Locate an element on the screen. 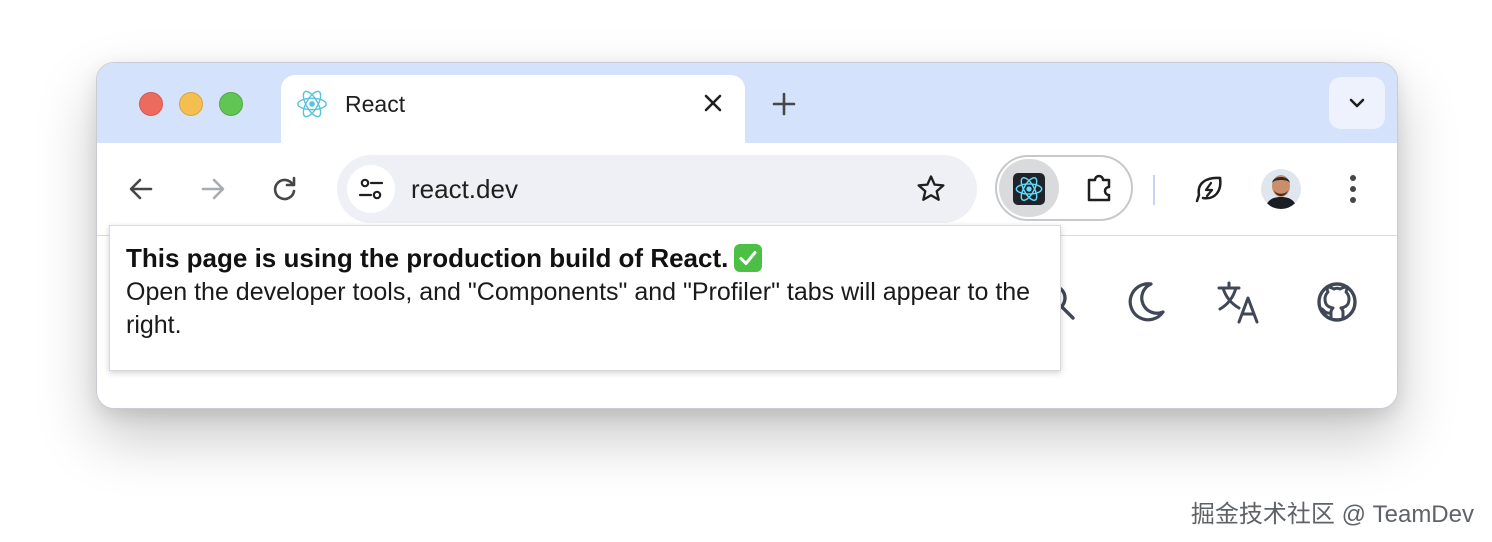 The width and height of the screenshot is (1492, 542). chevron-down-icon is located at coordinates (1357, 103).